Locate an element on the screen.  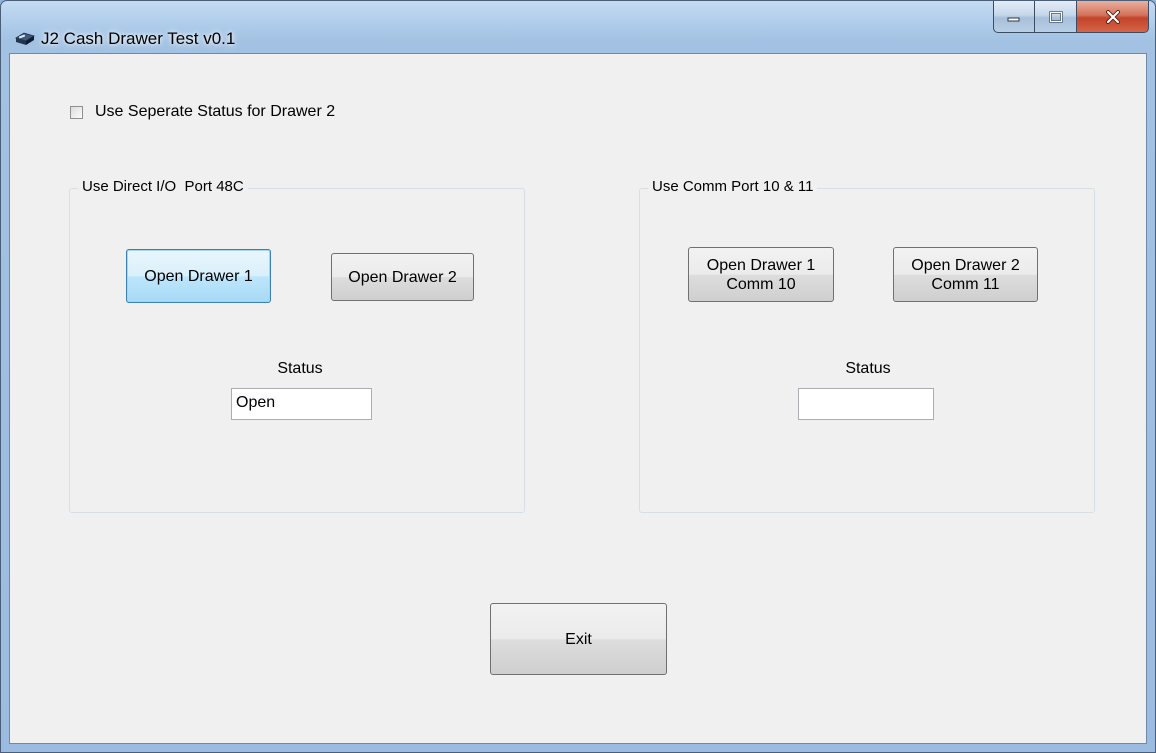
separate-status-checkbox is located at coordinates (76, 112).